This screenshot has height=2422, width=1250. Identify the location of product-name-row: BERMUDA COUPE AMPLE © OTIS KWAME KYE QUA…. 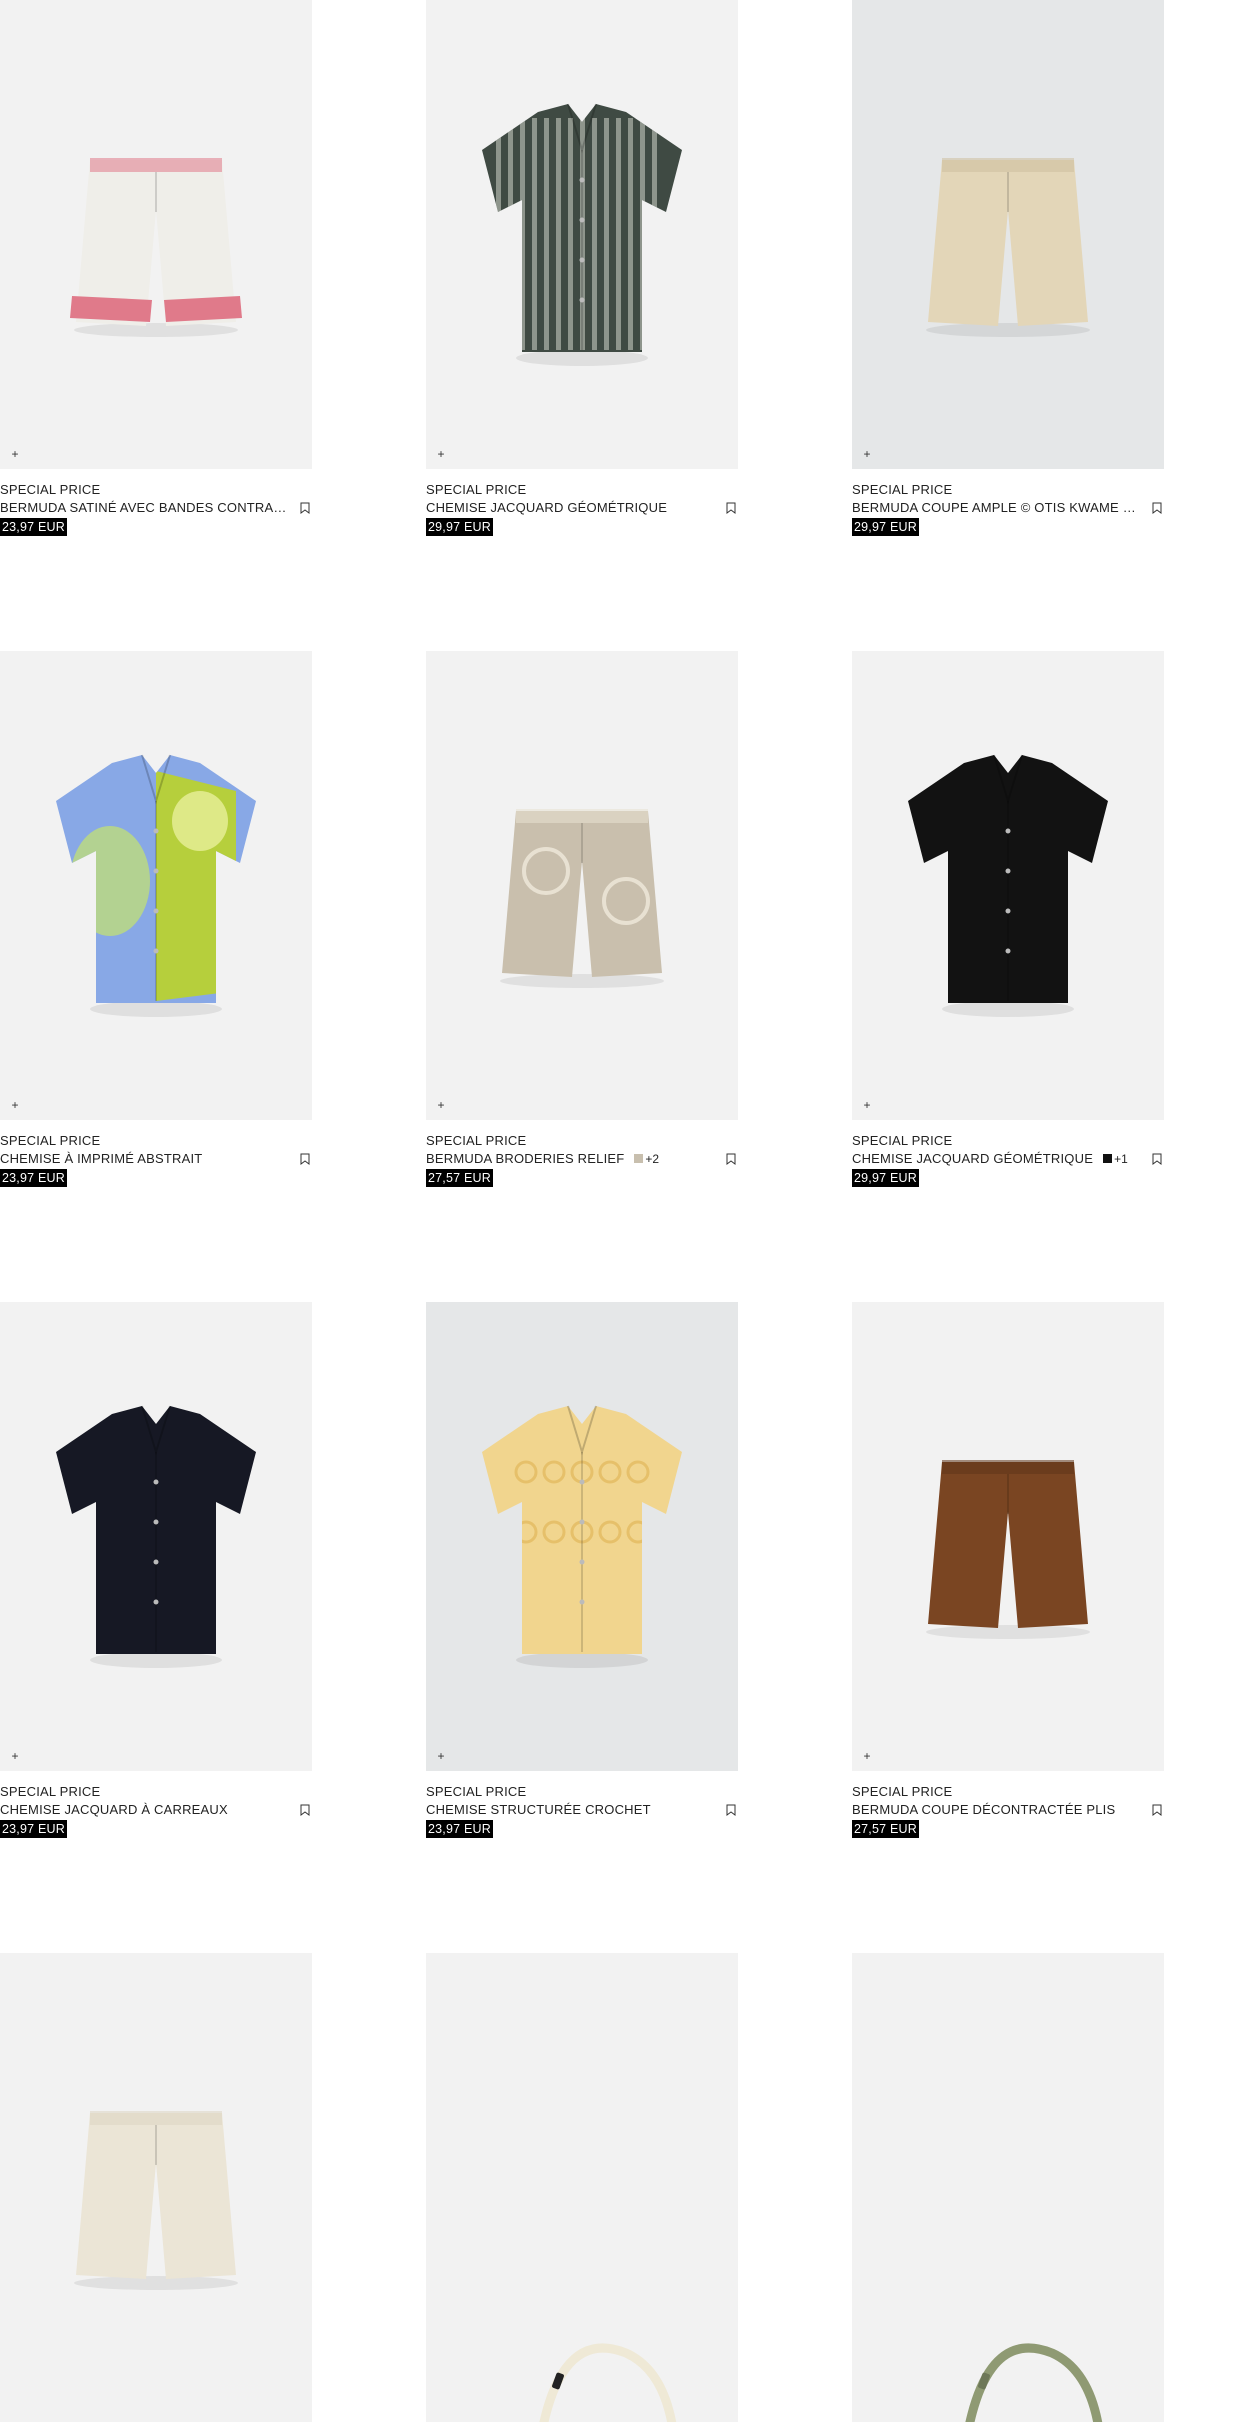
(1008, 507).